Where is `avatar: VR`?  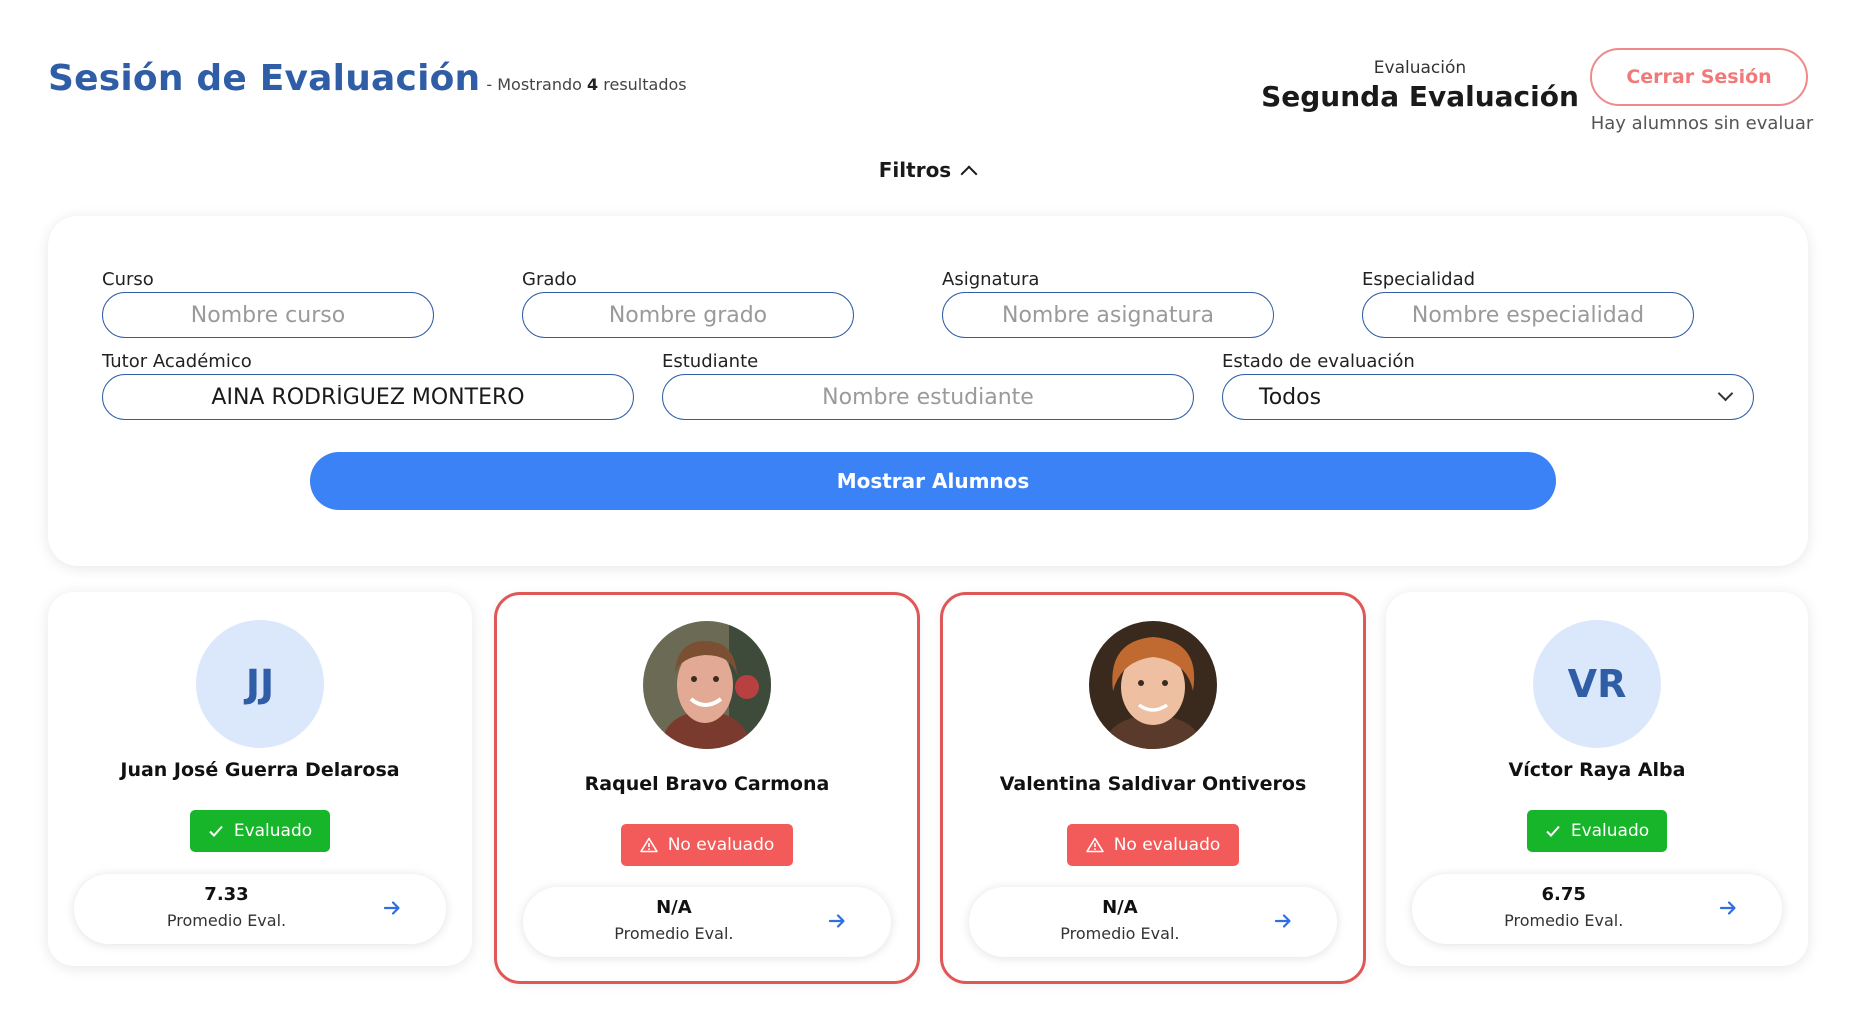 avatar: VR is located at coordinates (1597, 684).